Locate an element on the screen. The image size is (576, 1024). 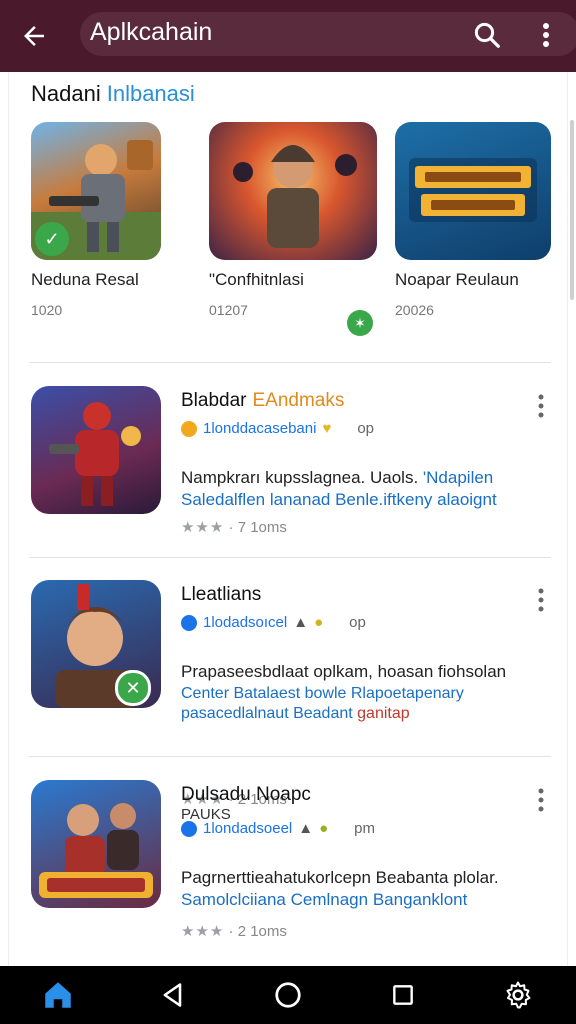
triangle-back-icon is located at coordinates (172, 995).